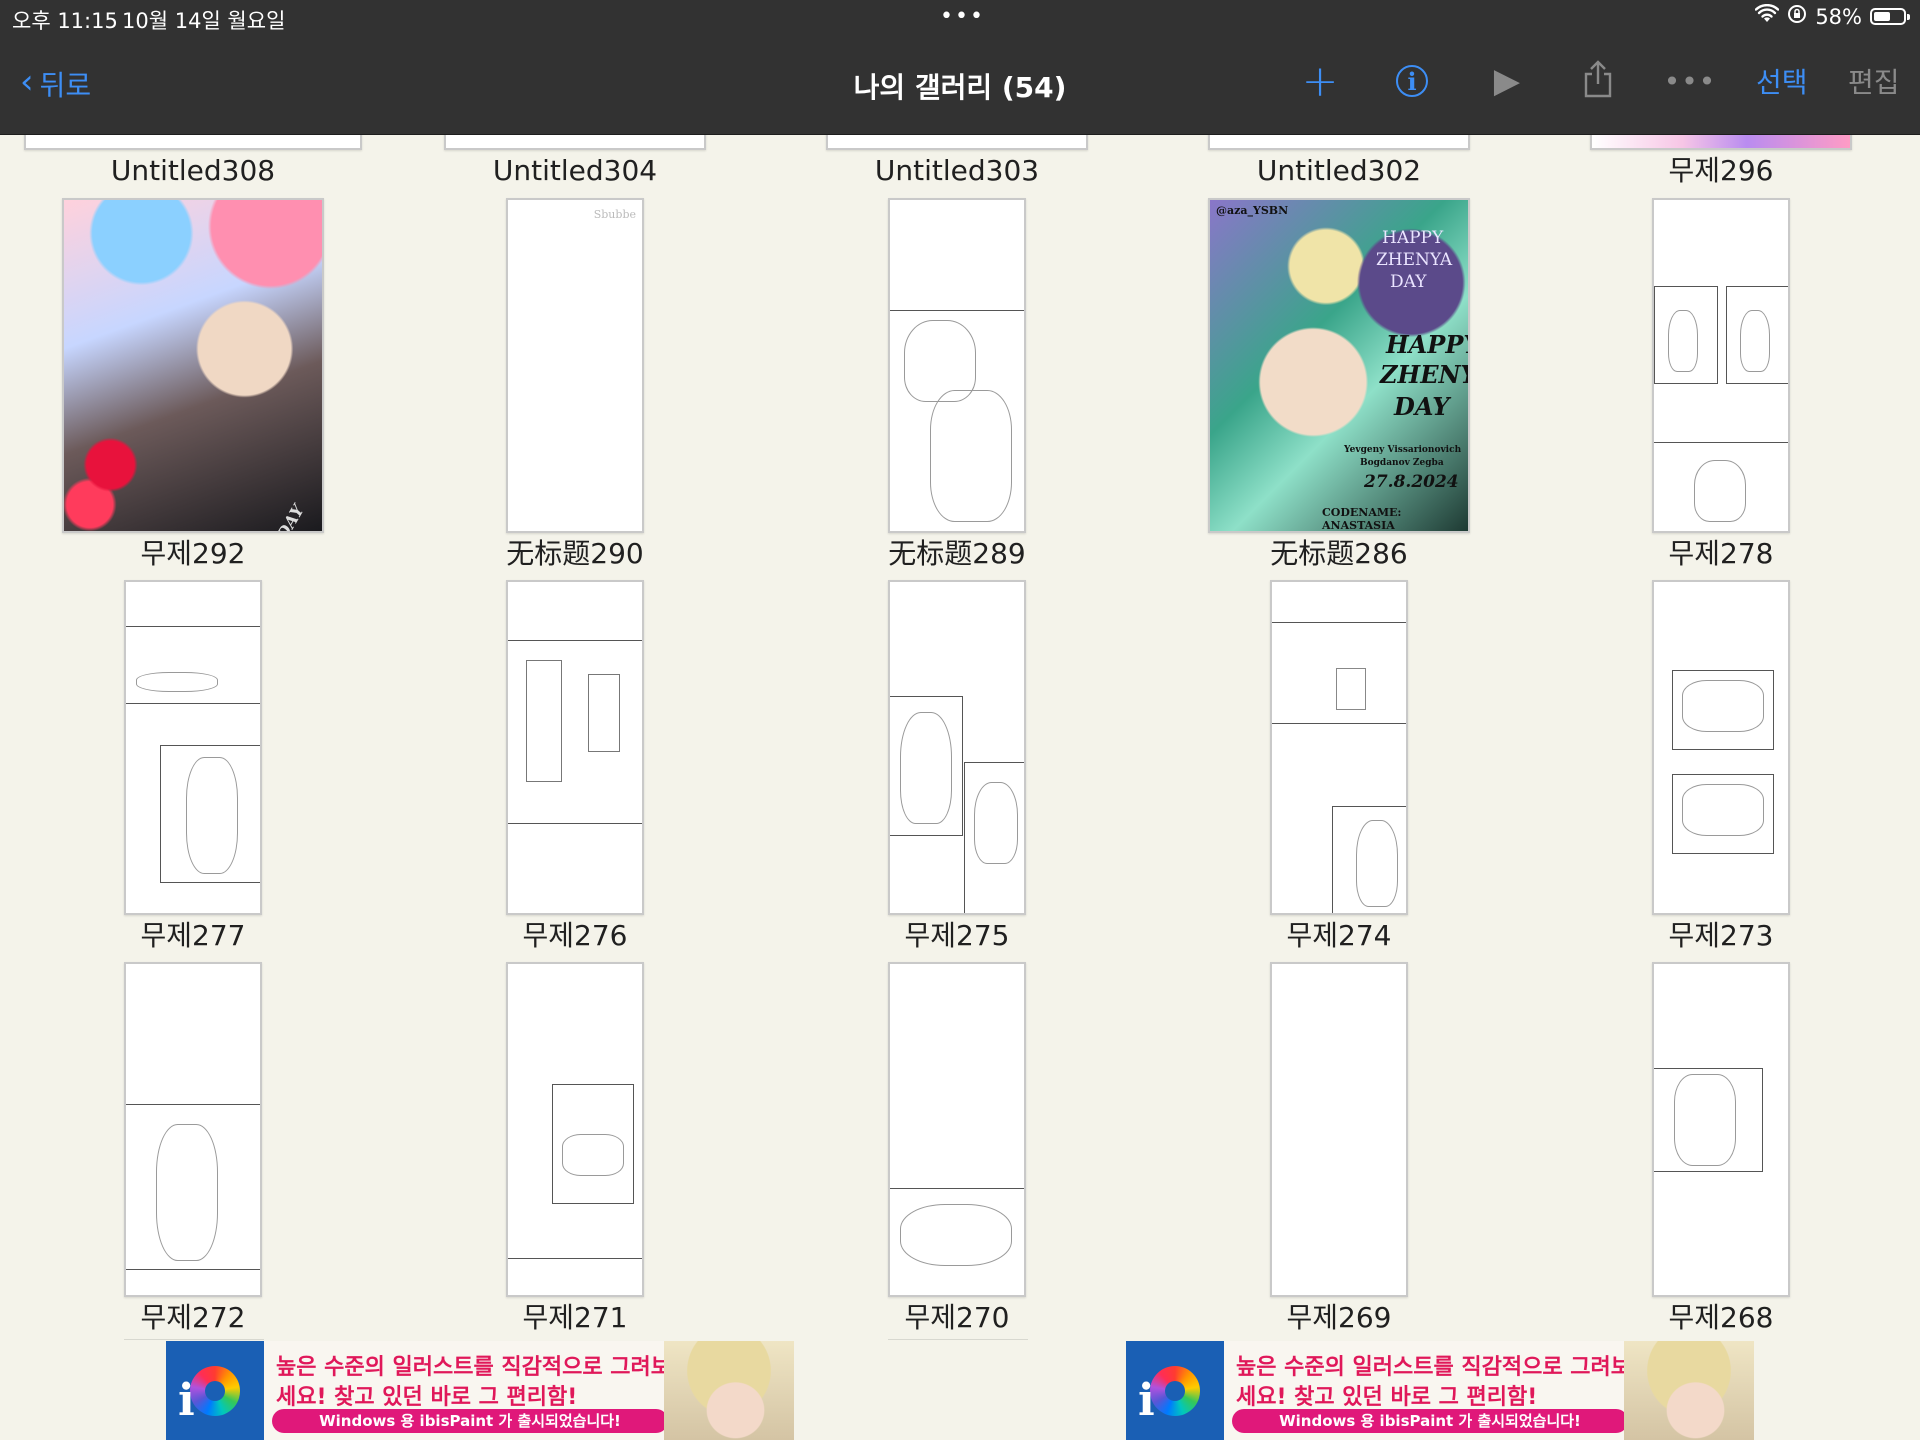  What do you see at coordinates (268, 517) in the screenshot?
I see `artwork-signature: HAPPY ... DAY` at bounding box center [268, 517].